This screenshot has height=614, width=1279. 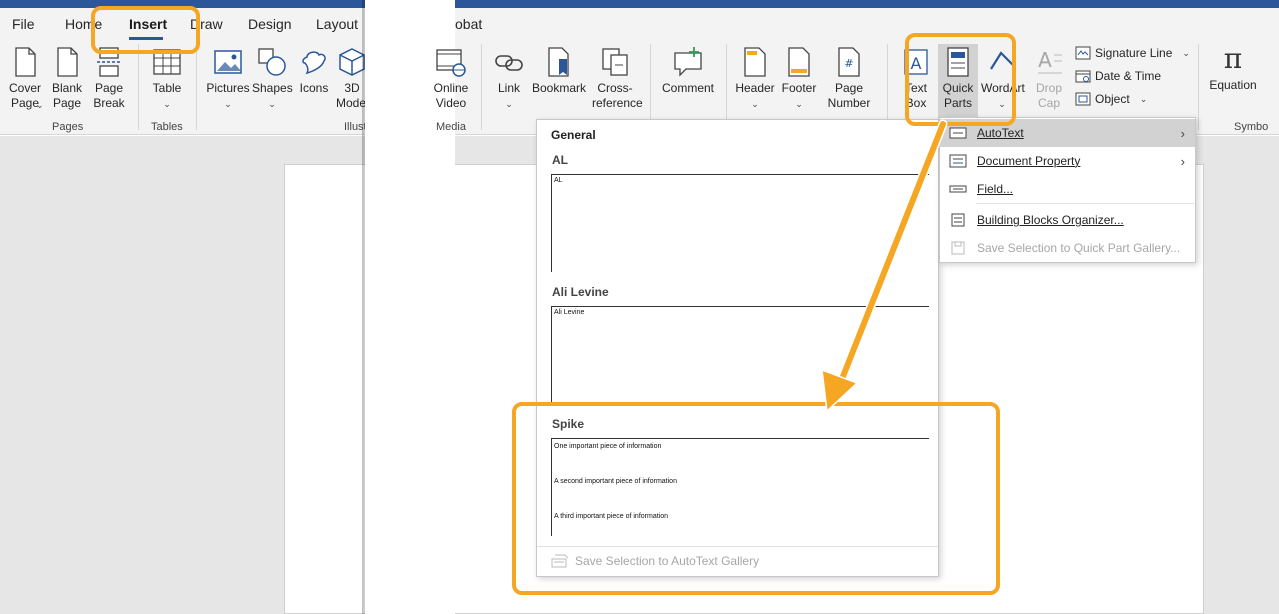 What do you see at coordinates (509, 79) in the screenshot?
I see `link-button: Link ⌄` at bounding box center [509, 79].